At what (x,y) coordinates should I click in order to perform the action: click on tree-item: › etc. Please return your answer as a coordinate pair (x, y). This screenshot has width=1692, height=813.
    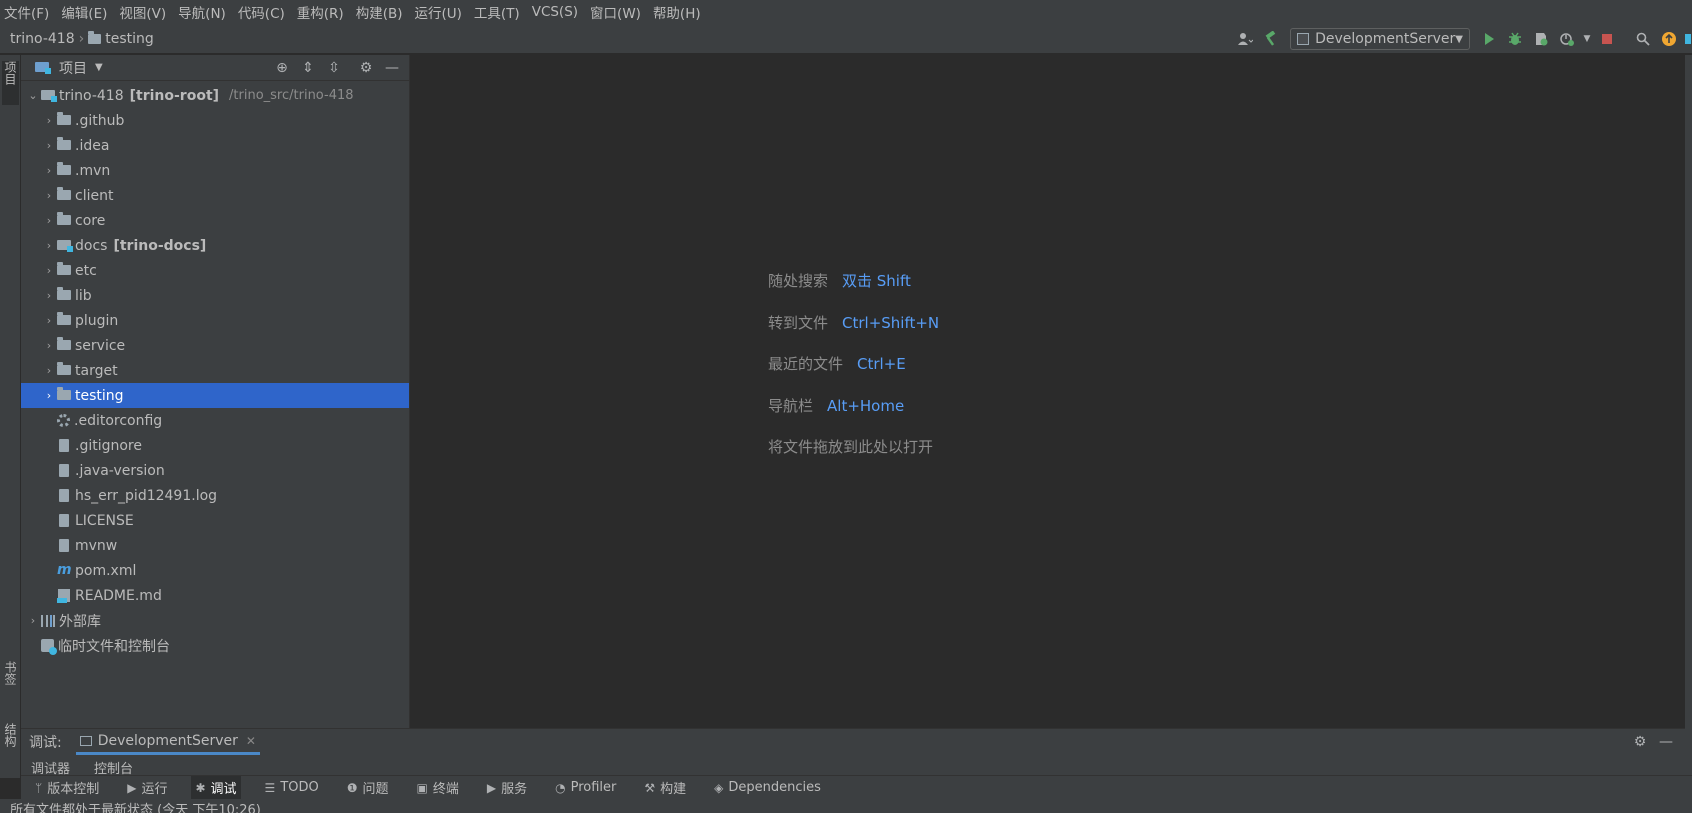
    Looking at the image, I should click on (215, 270).